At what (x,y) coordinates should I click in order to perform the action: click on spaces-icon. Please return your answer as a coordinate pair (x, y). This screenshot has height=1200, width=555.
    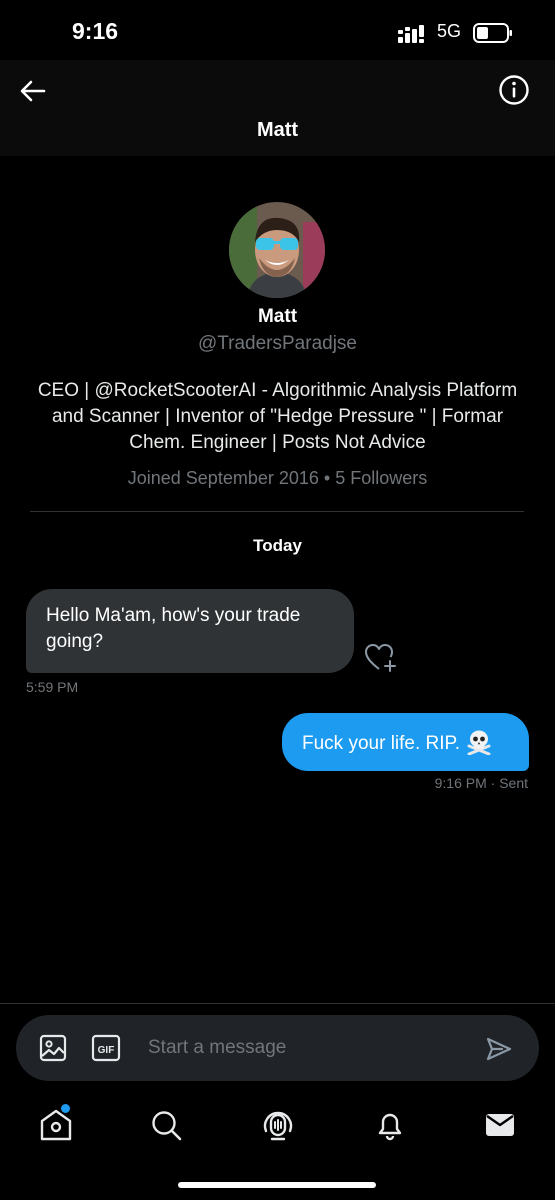
    Looking at the image, I should click on (278, 1125).